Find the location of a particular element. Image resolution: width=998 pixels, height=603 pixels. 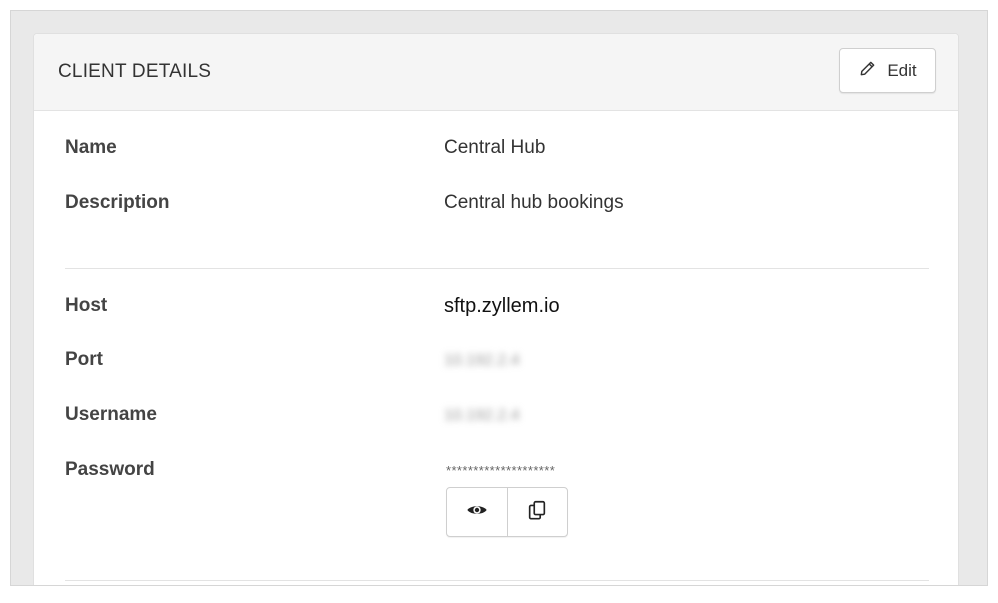

description-value: Central hub bookings is located at coordinates (534, 202).